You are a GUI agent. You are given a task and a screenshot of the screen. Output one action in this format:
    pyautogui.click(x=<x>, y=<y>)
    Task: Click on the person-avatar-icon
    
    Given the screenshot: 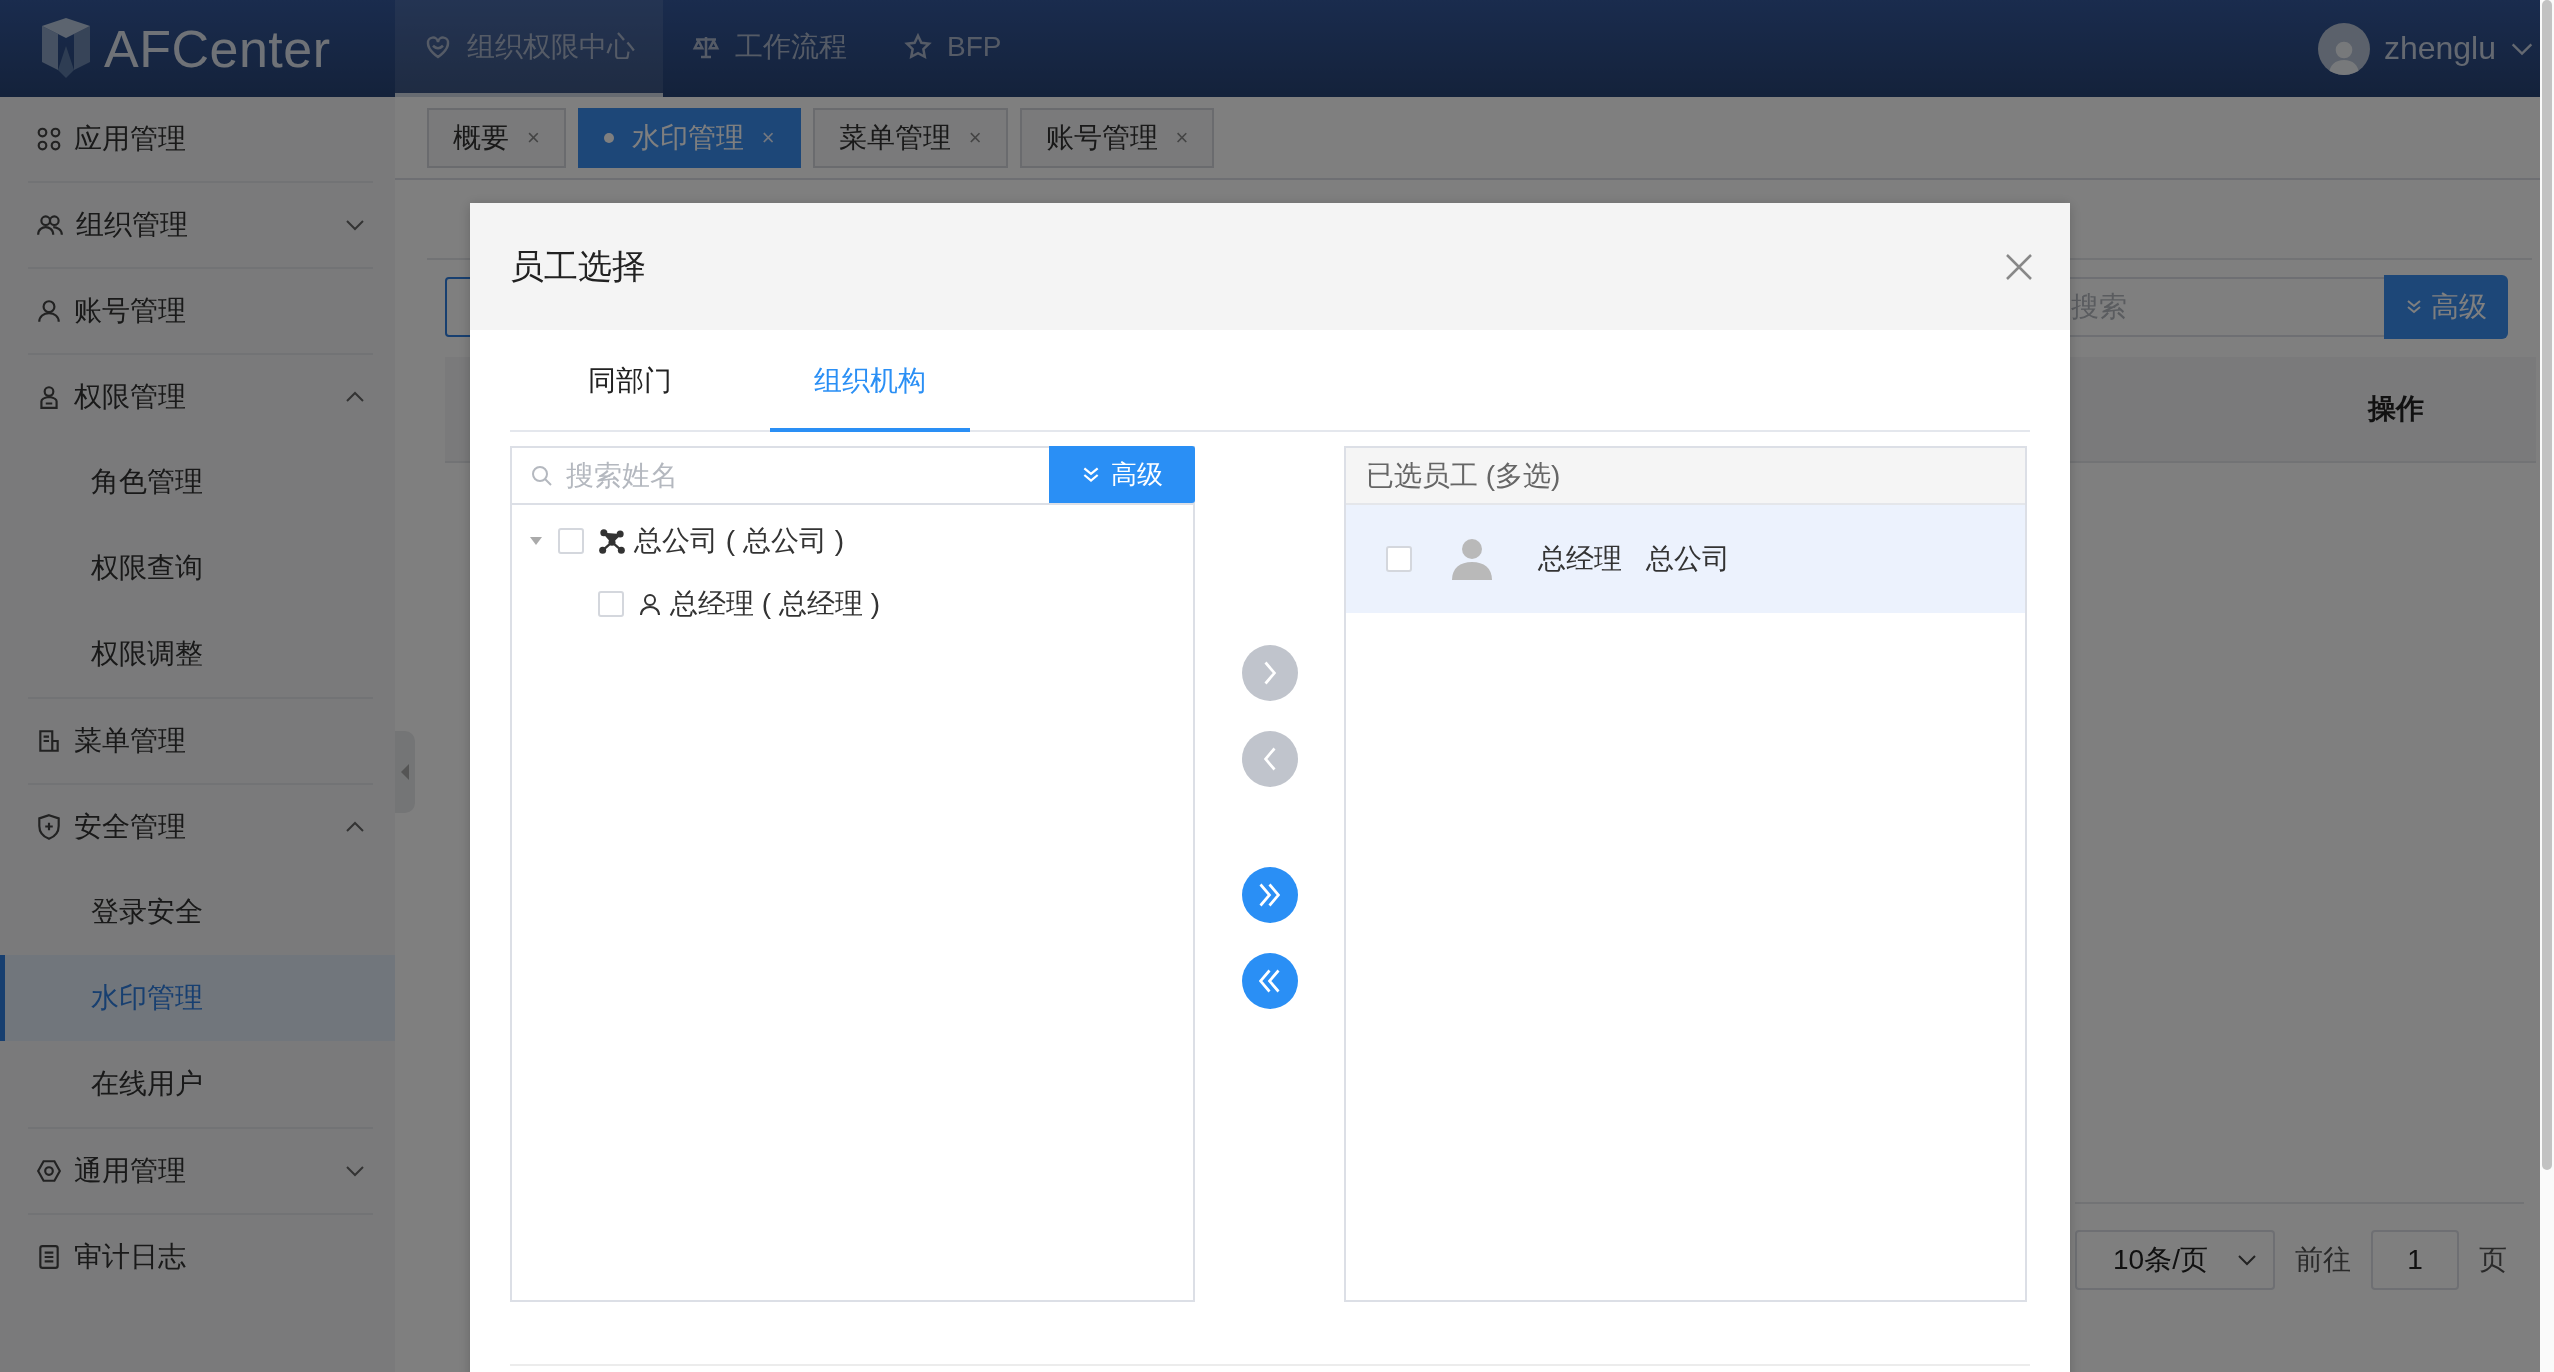 What is the action you would take?
    pyautogui.click(x=1472, y=559)
    